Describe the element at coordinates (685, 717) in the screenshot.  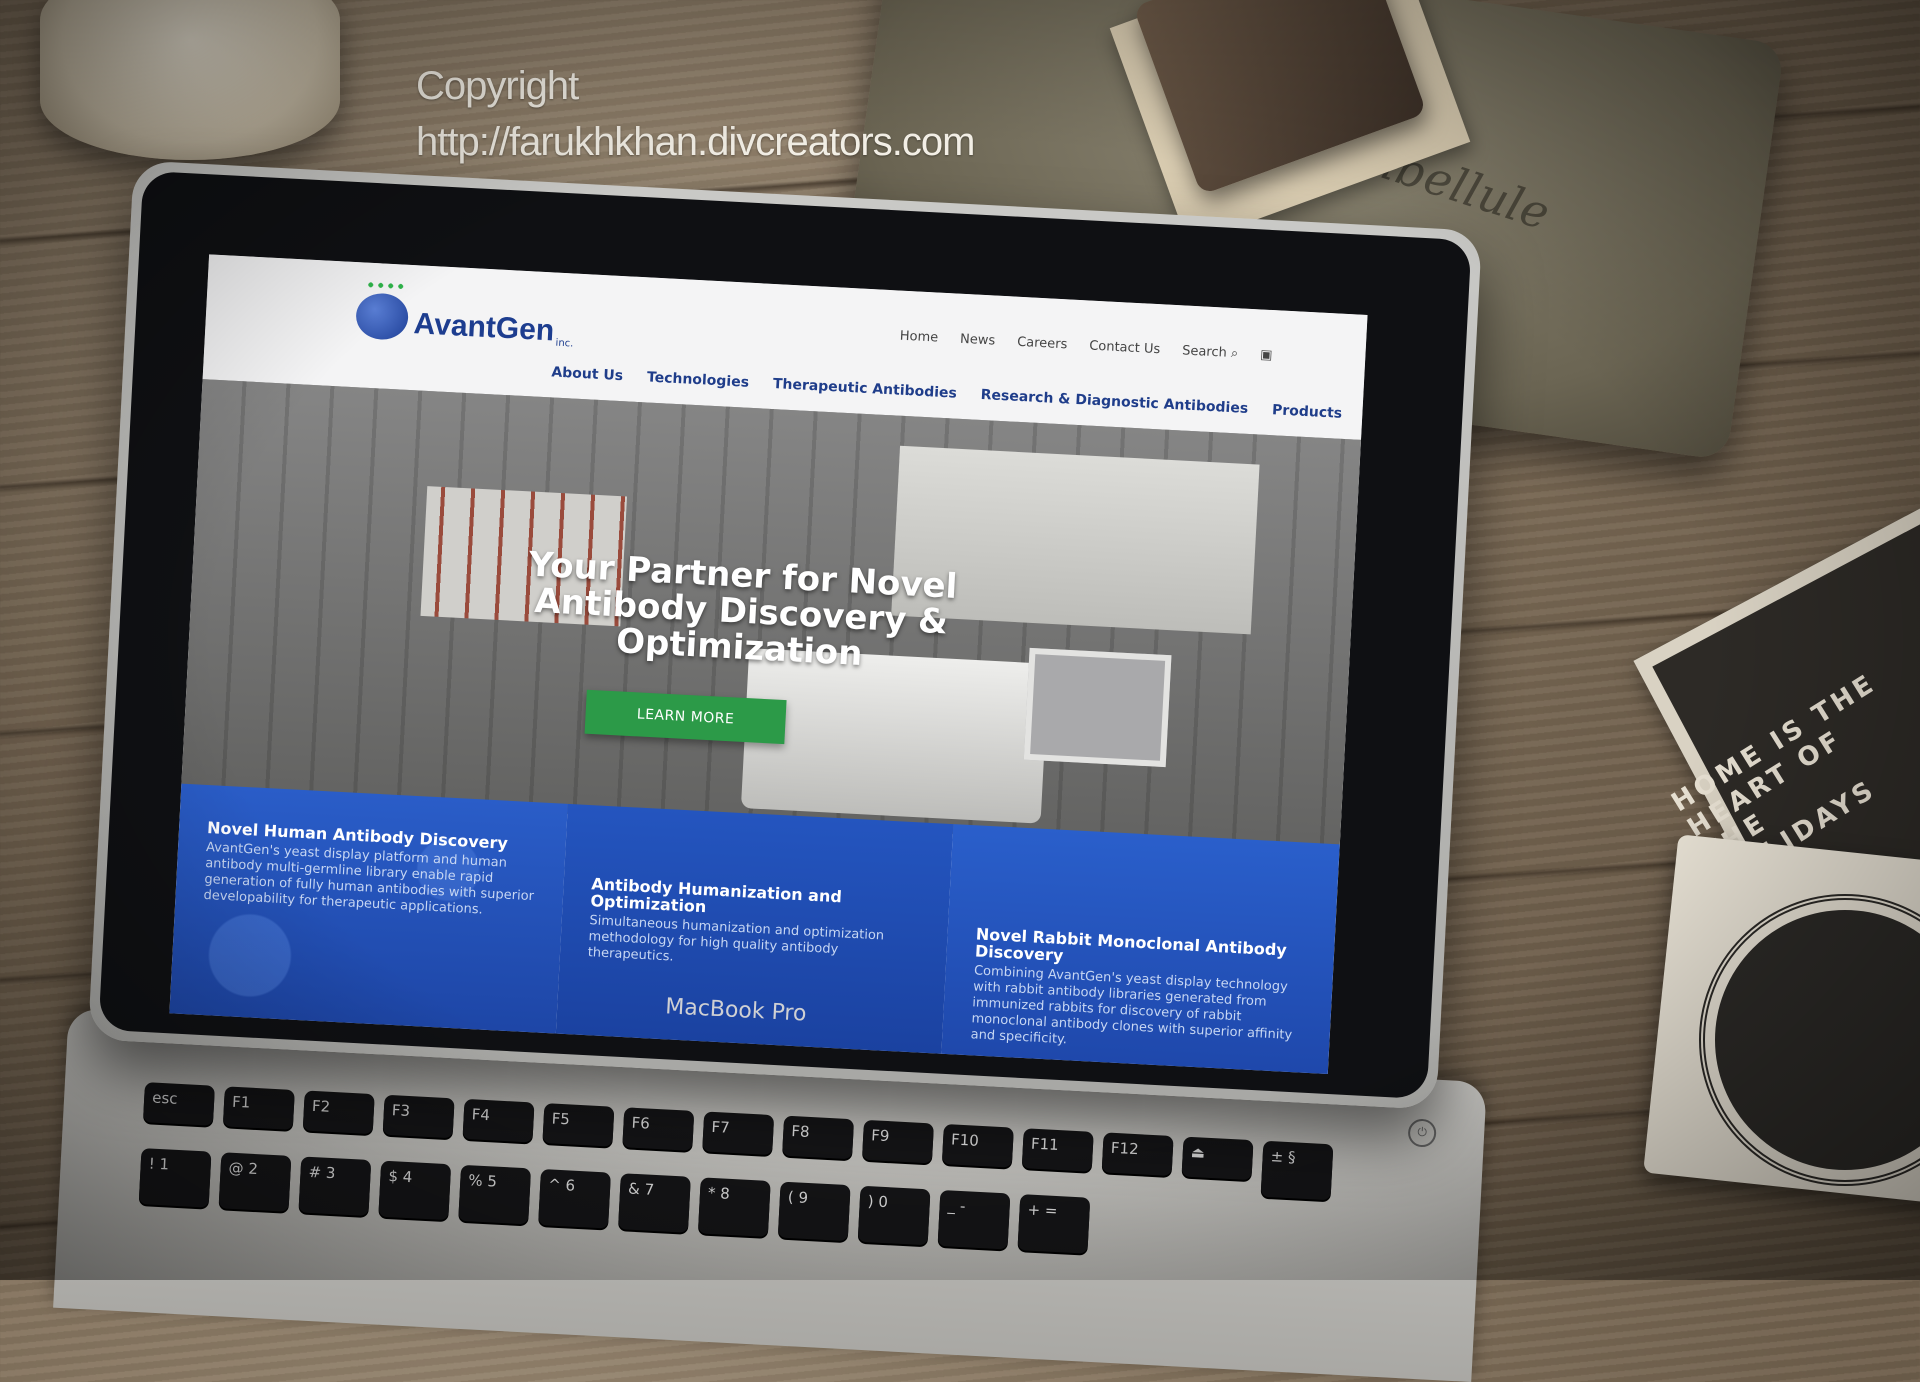
I see `learn-more-button: LEARN MORE` at that location.